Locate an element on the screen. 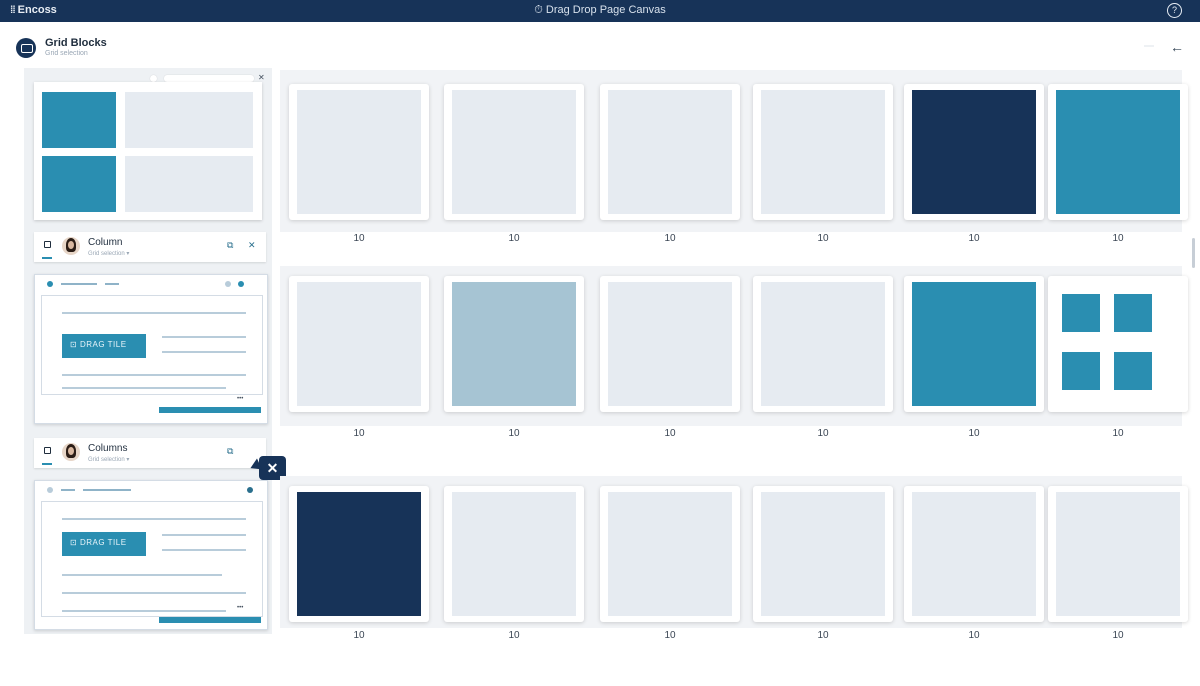 The image size is (1200, 686). page-subtitle: Grid selection is located at coordinates (66, 53).